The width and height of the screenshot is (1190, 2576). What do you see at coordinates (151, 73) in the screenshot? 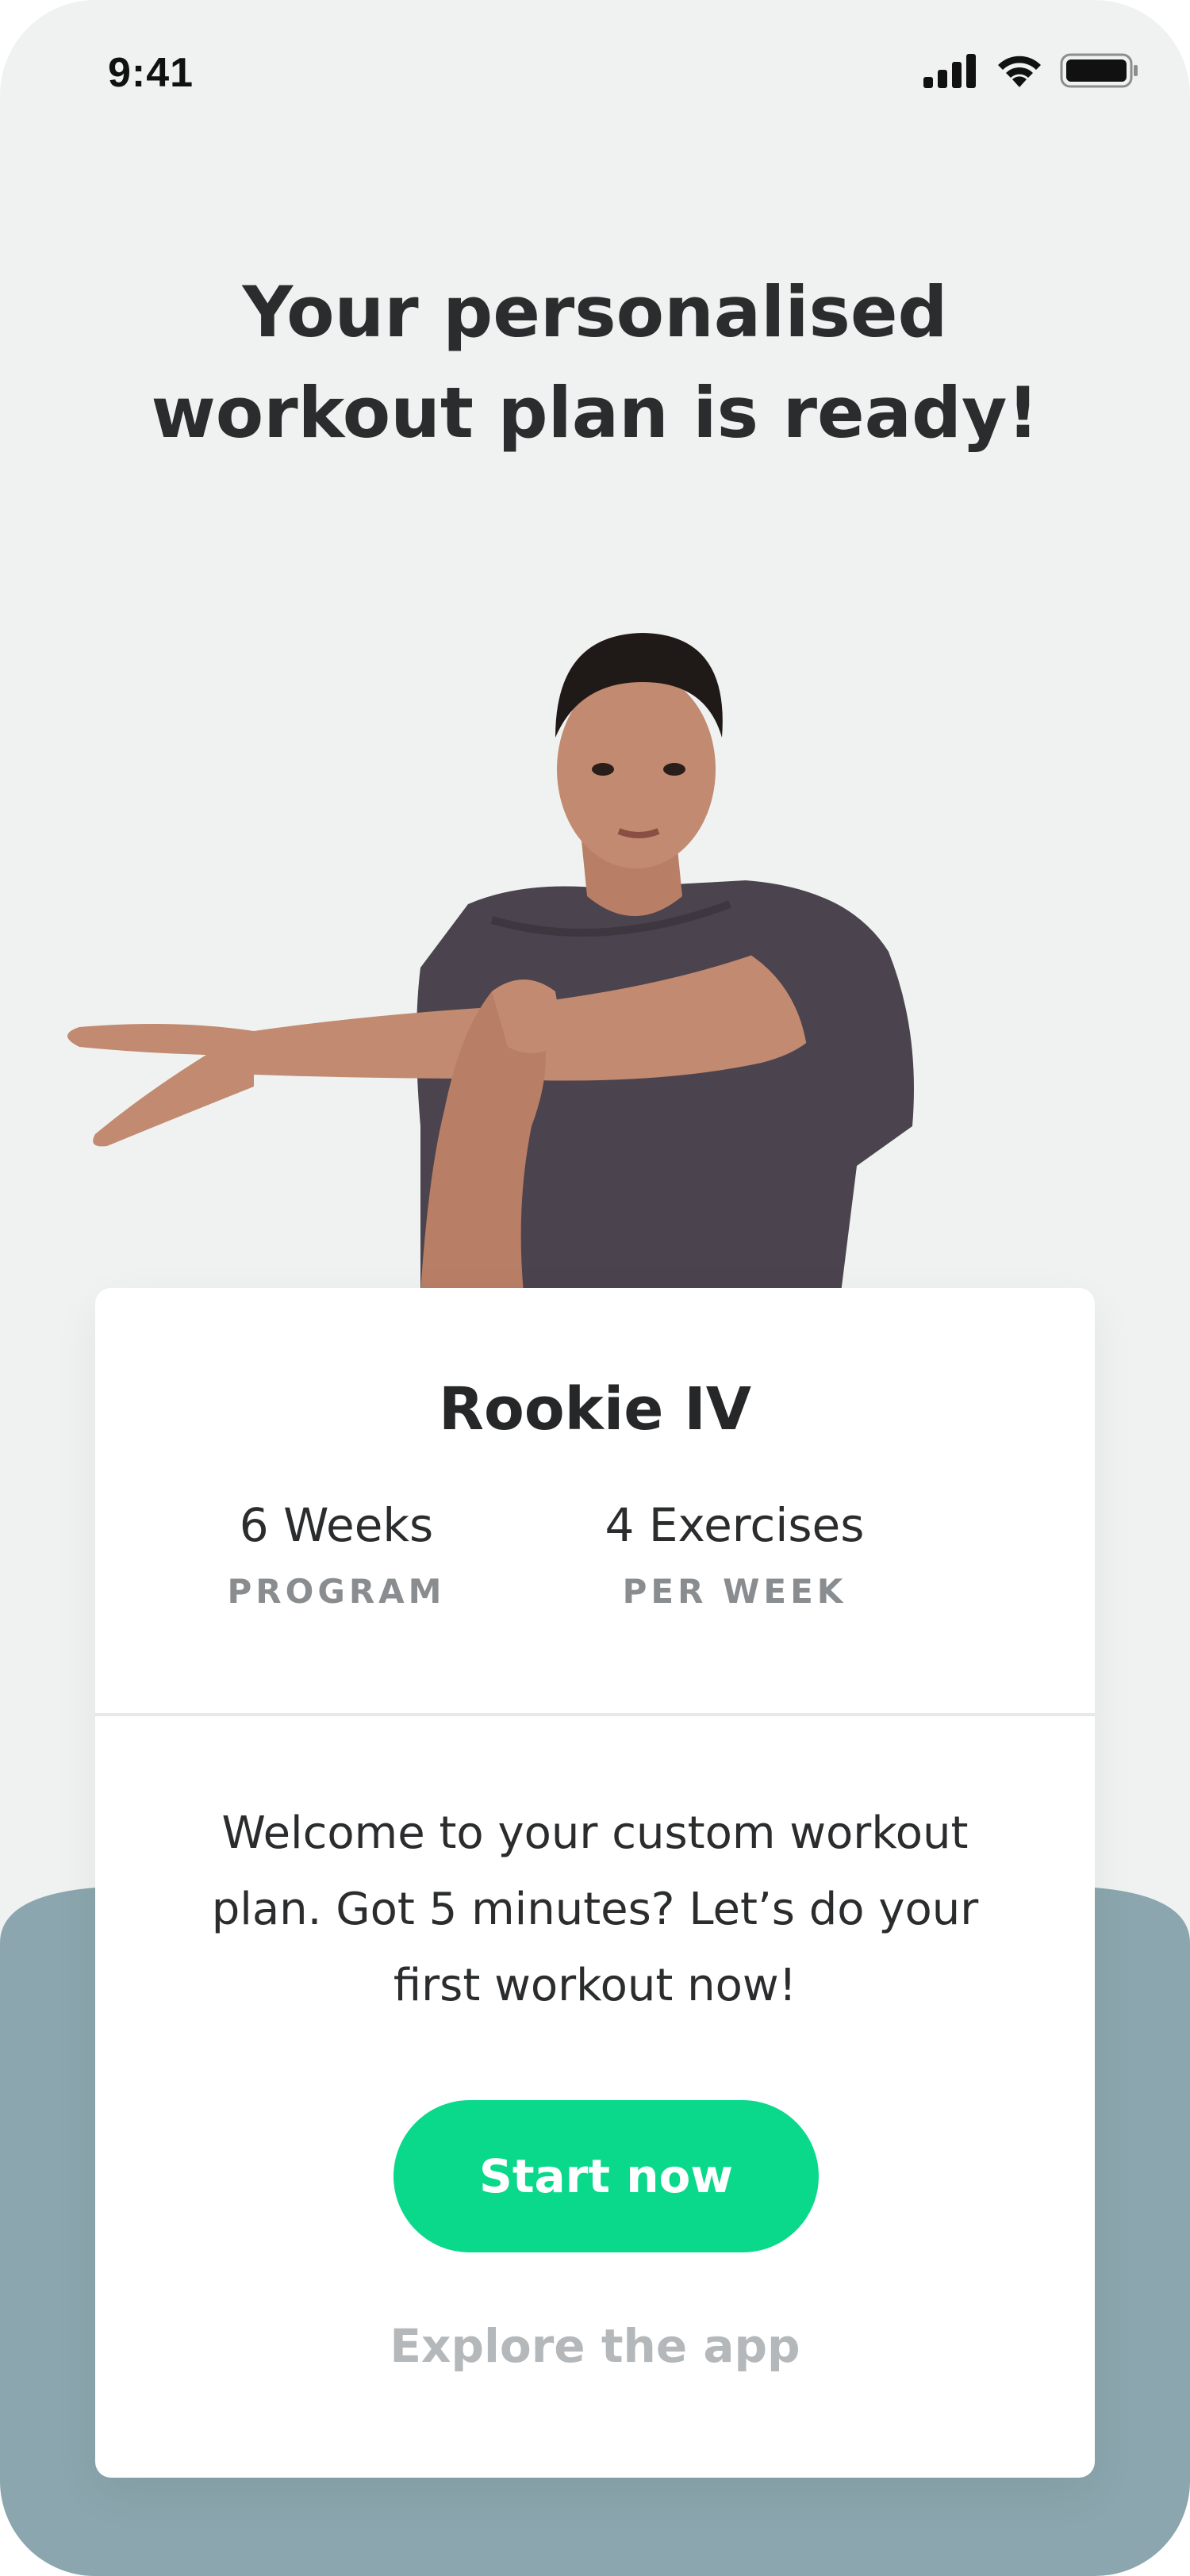
I see `status-time: 9:41` at bounding box center [151, 73].